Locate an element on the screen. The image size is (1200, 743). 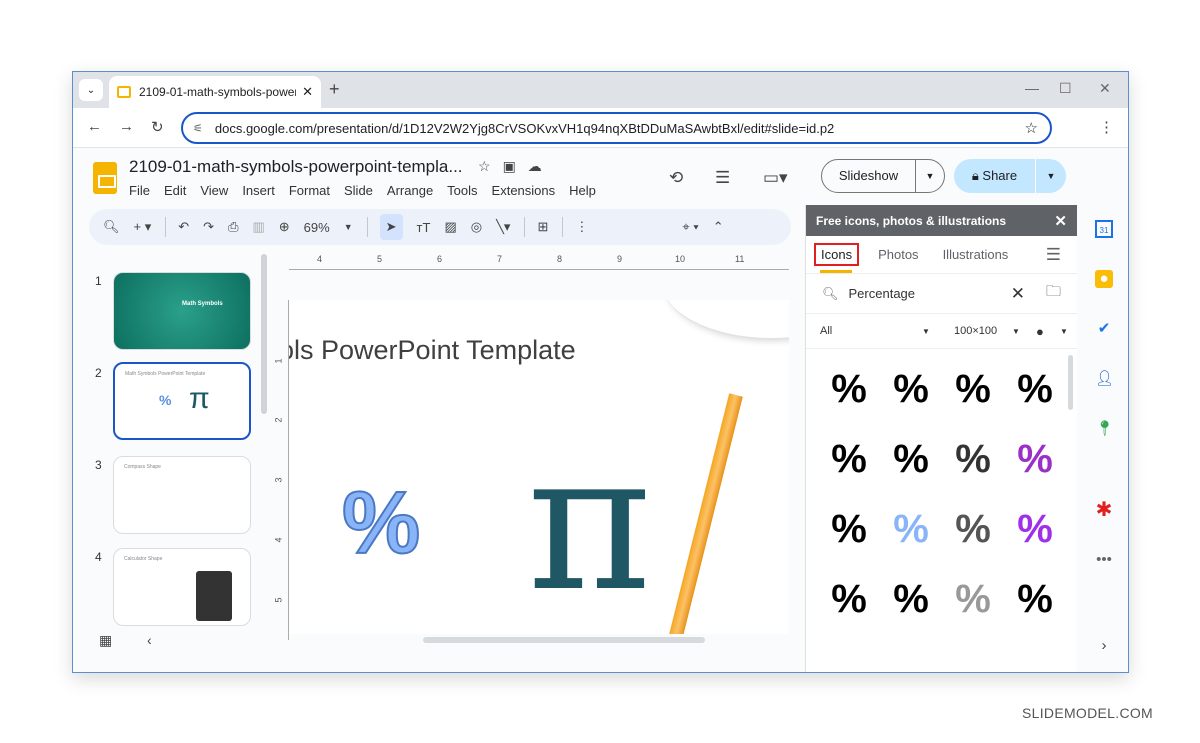
type-filter-select: All is located at coordinates (826, 331).